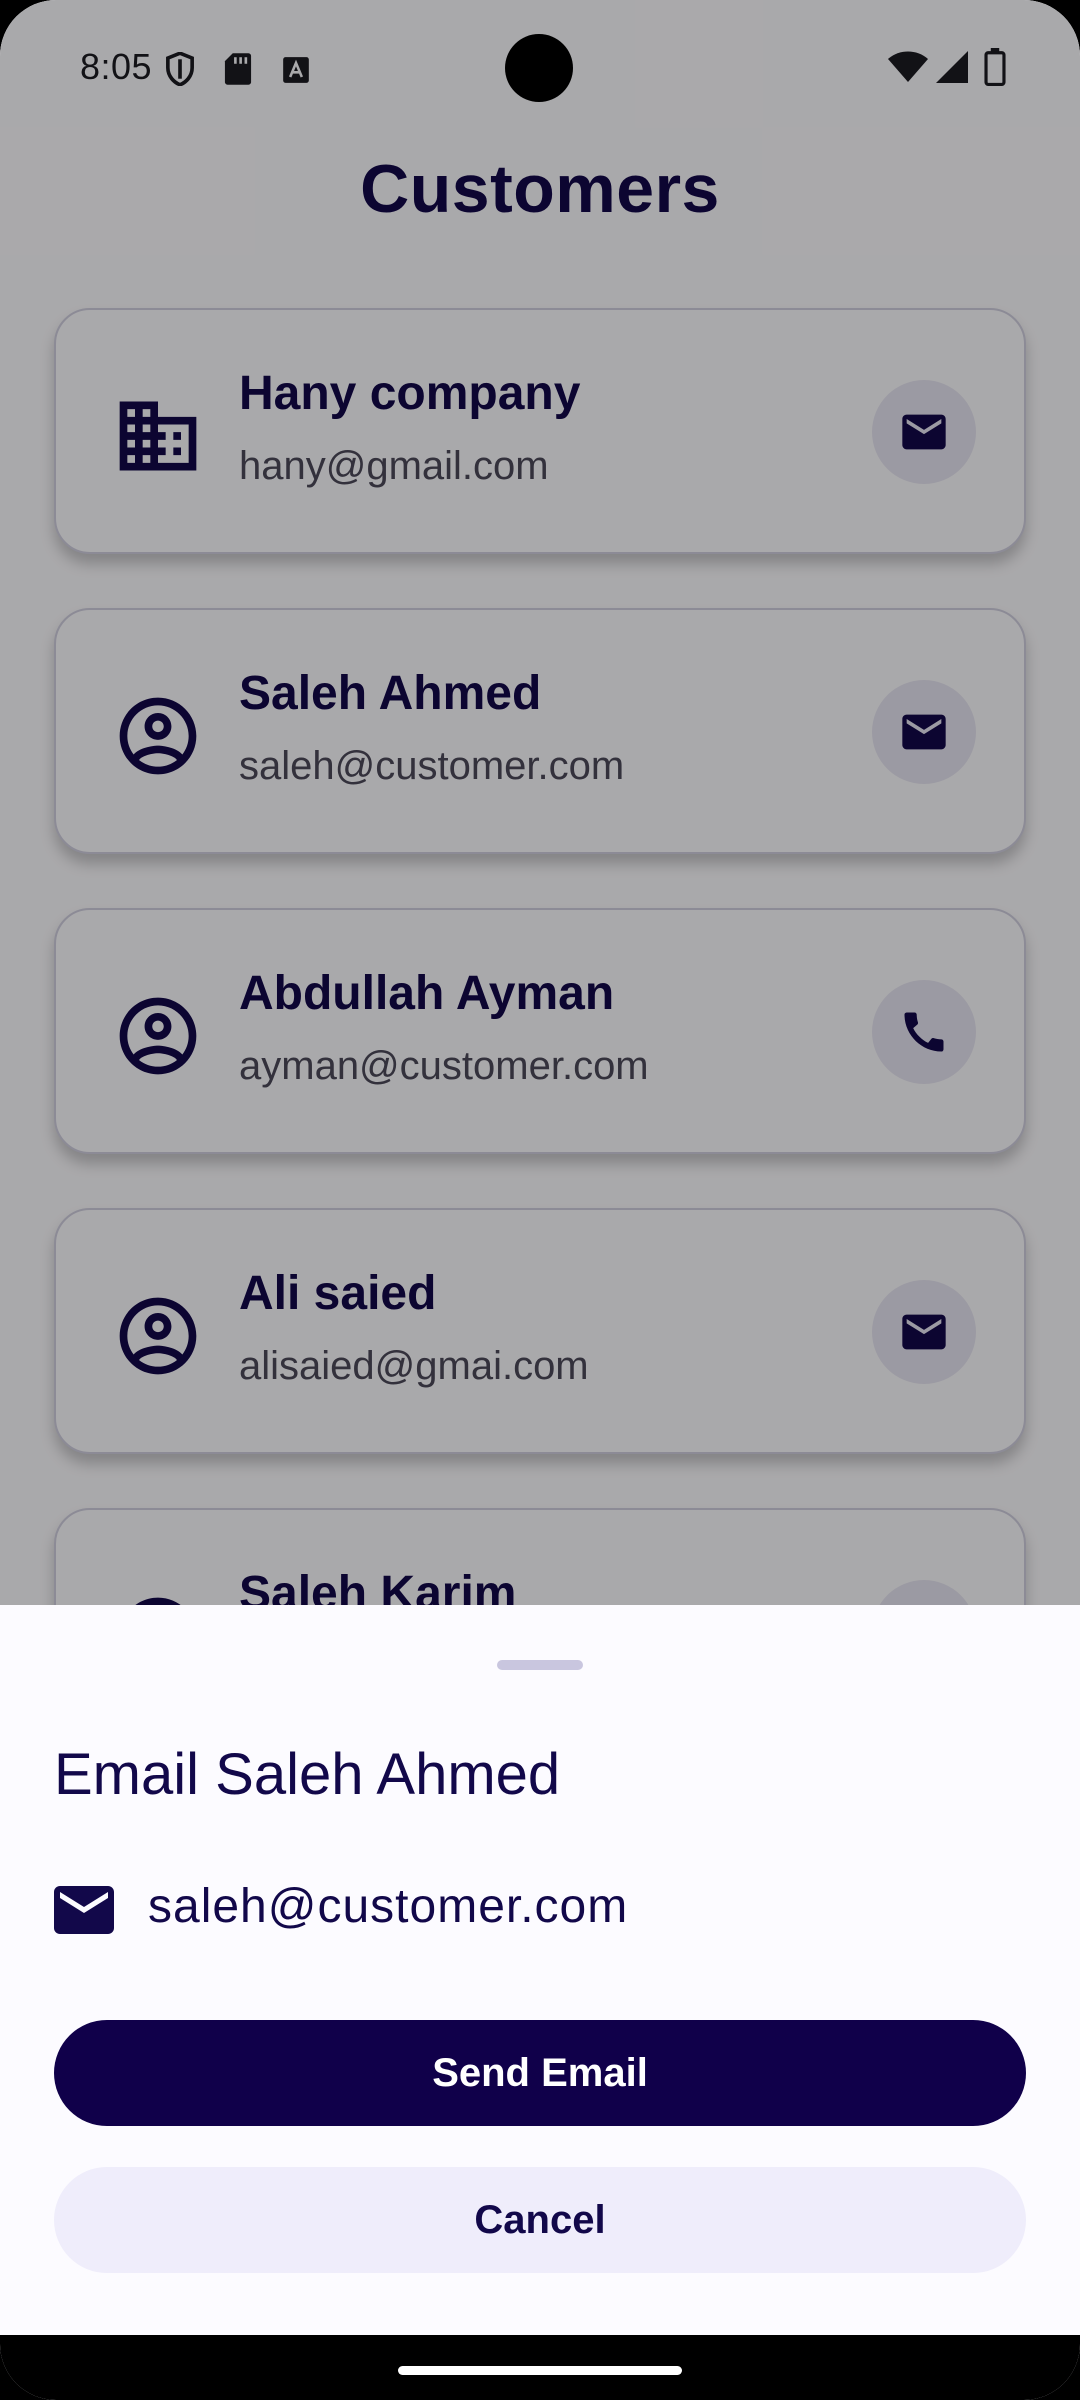 This screenshot has height=2400, width=1080. Describe the element at coordinates (540, 2220) in the screenshot. I see `cancel-button: Cancel` at that location.